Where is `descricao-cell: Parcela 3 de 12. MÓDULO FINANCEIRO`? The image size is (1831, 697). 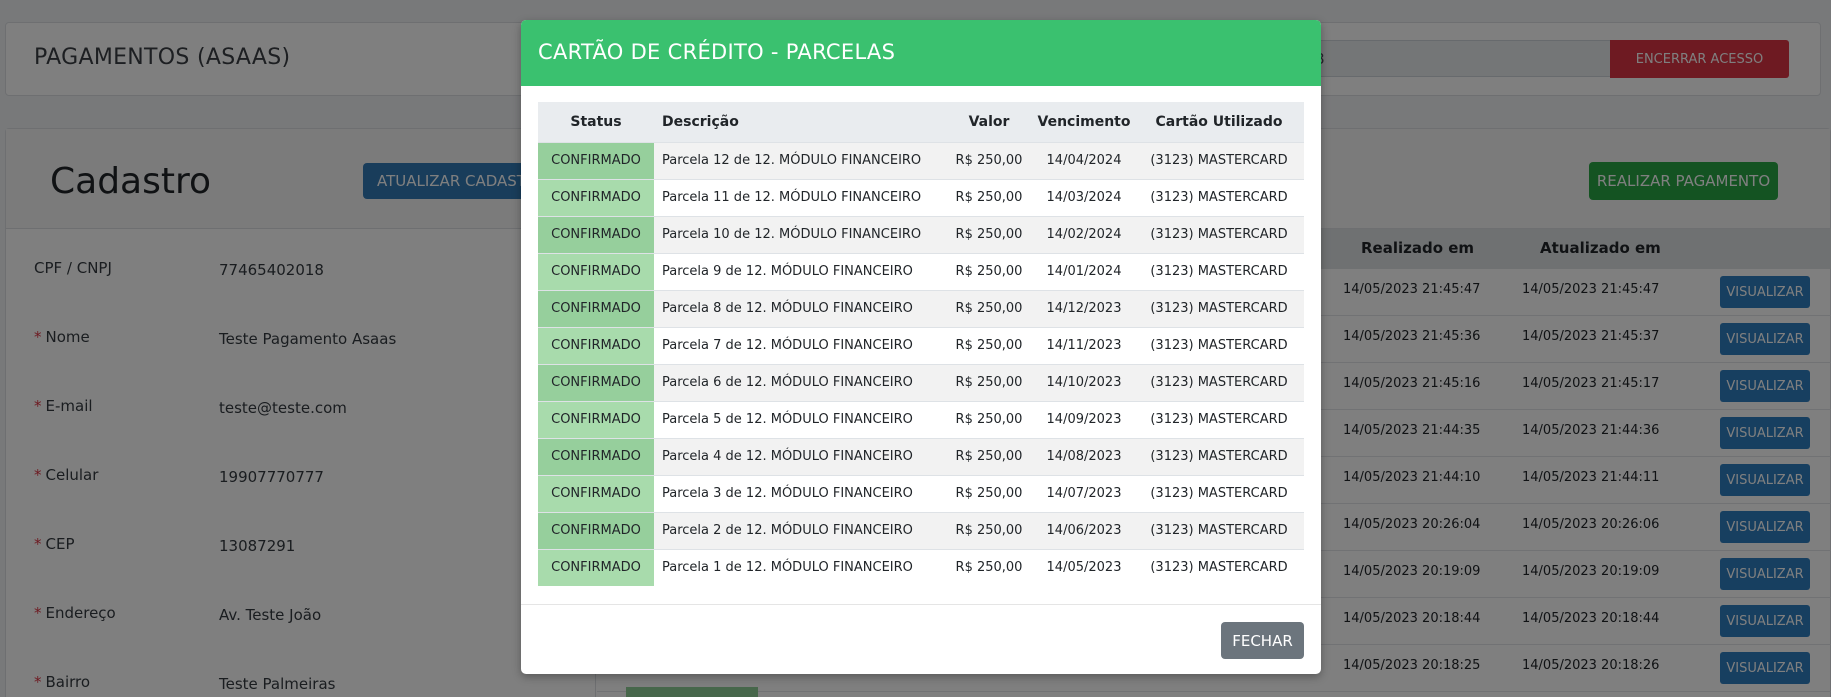
descricao-cell: Parcela 3 de 12. MÓDULO FINANCEIRO is located at coordinates (799, 493).